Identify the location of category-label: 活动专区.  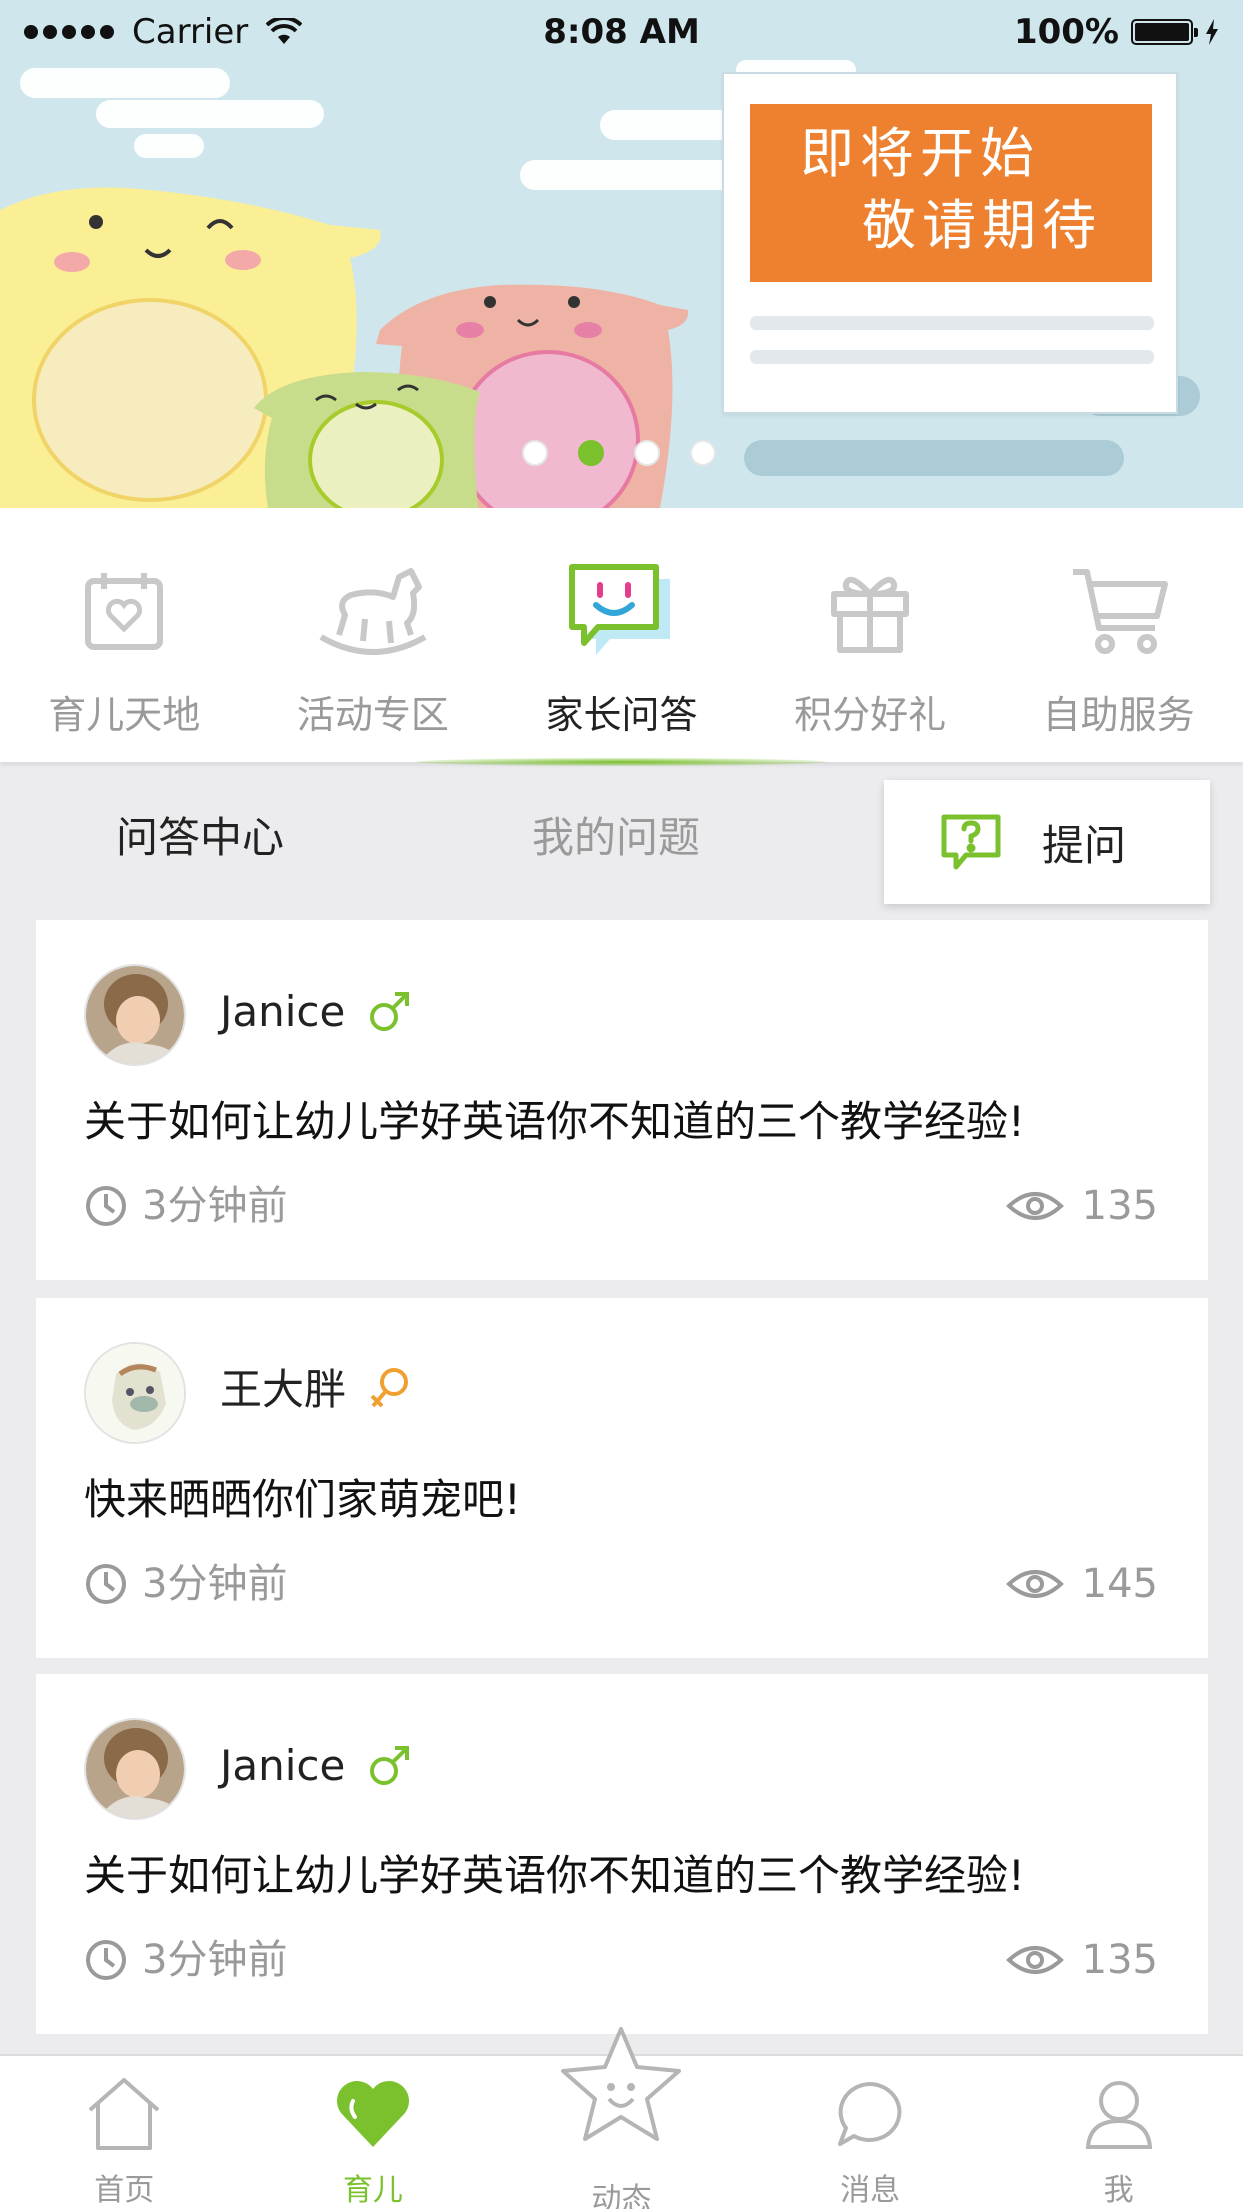
(372, 715).